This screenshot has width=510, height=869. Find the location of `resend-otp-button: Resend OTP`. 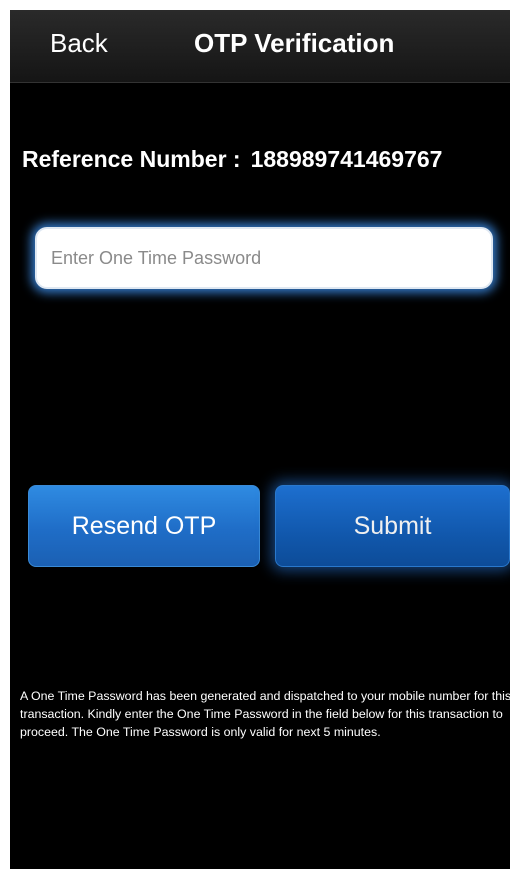

resend-otp-button: Resend OTP is located at coordinates (144, 526).